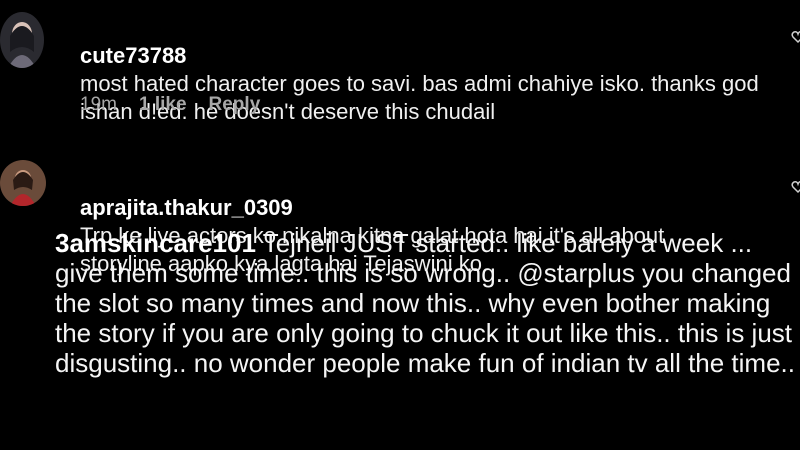 The image size is (800, 450). What do you see at coordinates (133, 55) in the screenshot?
I see `comment-username: cute73788` at bounding box center [133, 55].